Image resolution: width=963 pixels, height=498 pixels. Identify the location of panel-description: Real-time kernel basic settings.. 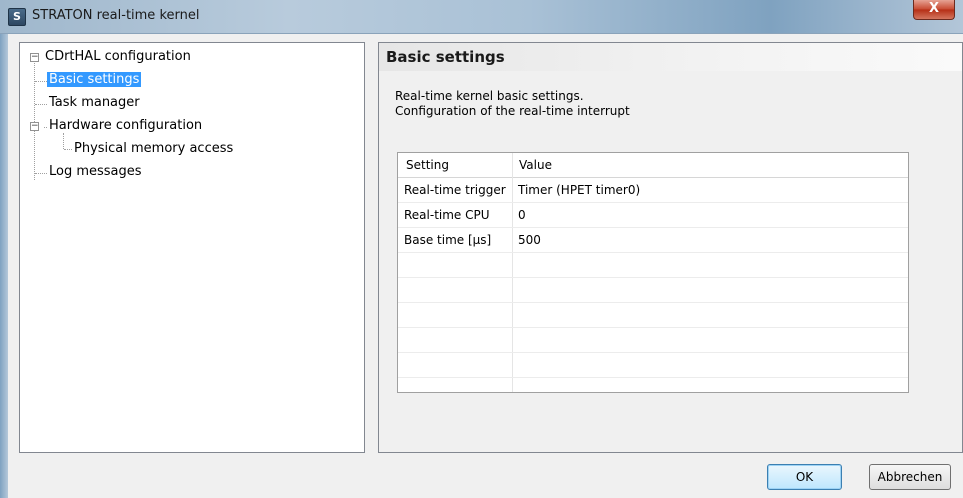
(489, 96).